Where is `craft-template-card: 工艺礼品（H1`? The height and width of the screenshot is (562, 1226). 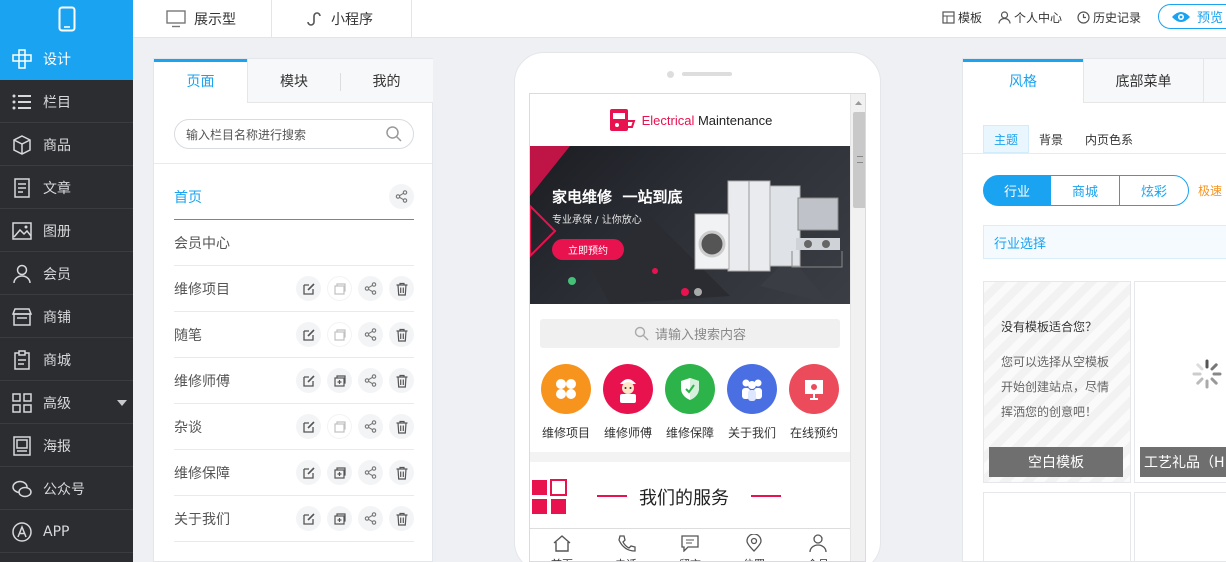
craft-template-card: 工艺礼品（H1 is located at coordinates (1180, 382).